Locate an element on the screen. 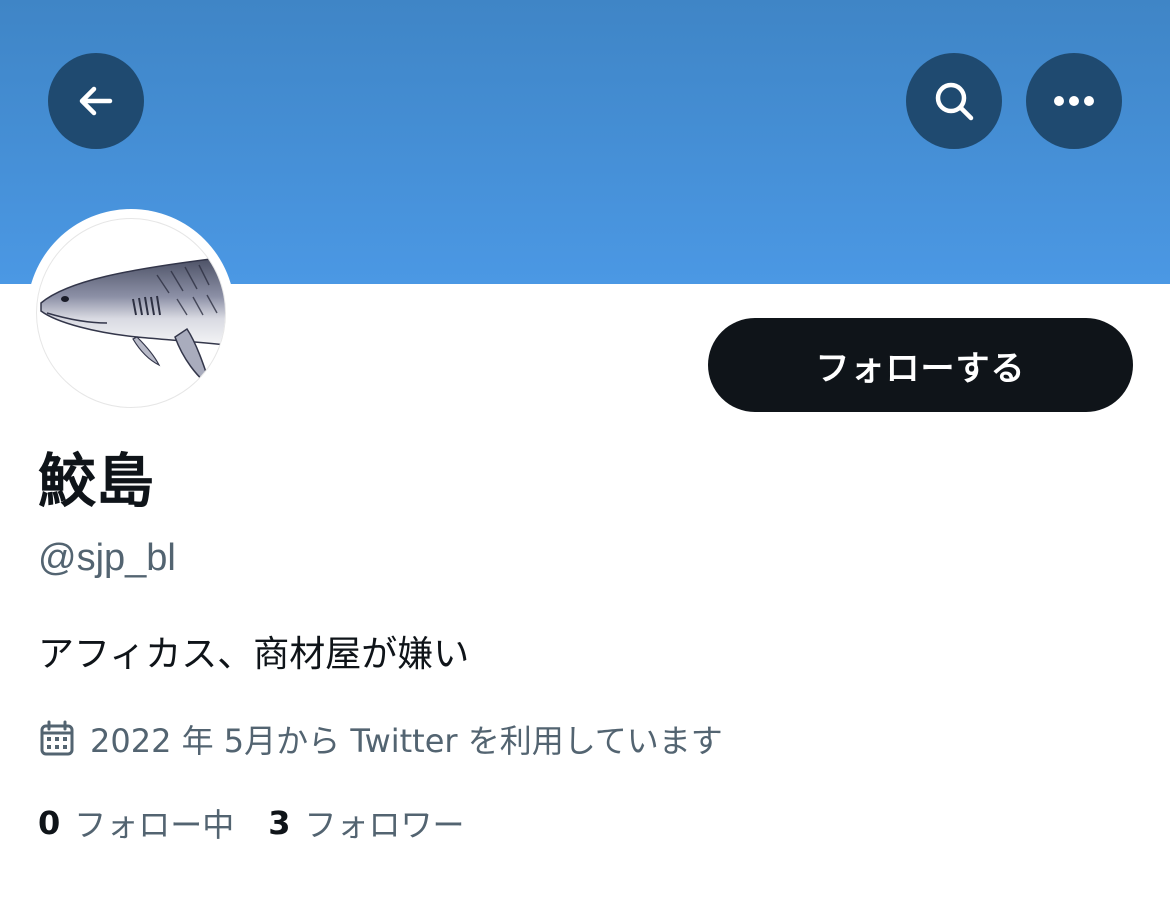 The height and width of the screenshot is (898, 1170). joined-text: 2022 年 5月から Twitter を利用しています is located at coordinates (406, 741).